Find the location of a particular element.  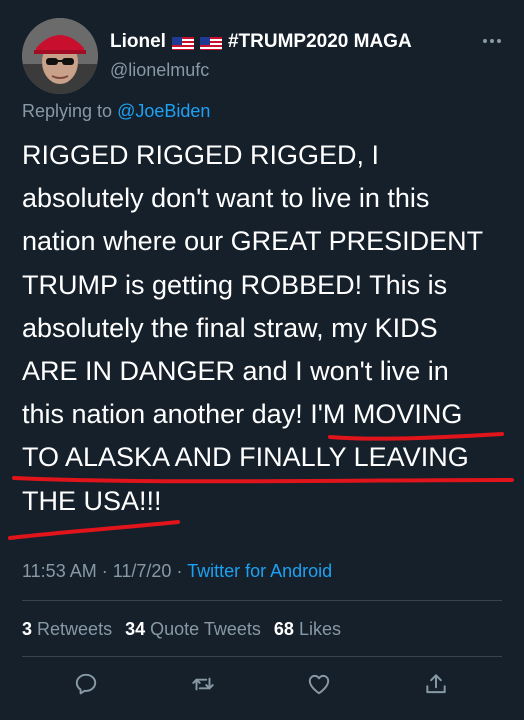

more-horizontal-icon is located at coordinates (492, 38).